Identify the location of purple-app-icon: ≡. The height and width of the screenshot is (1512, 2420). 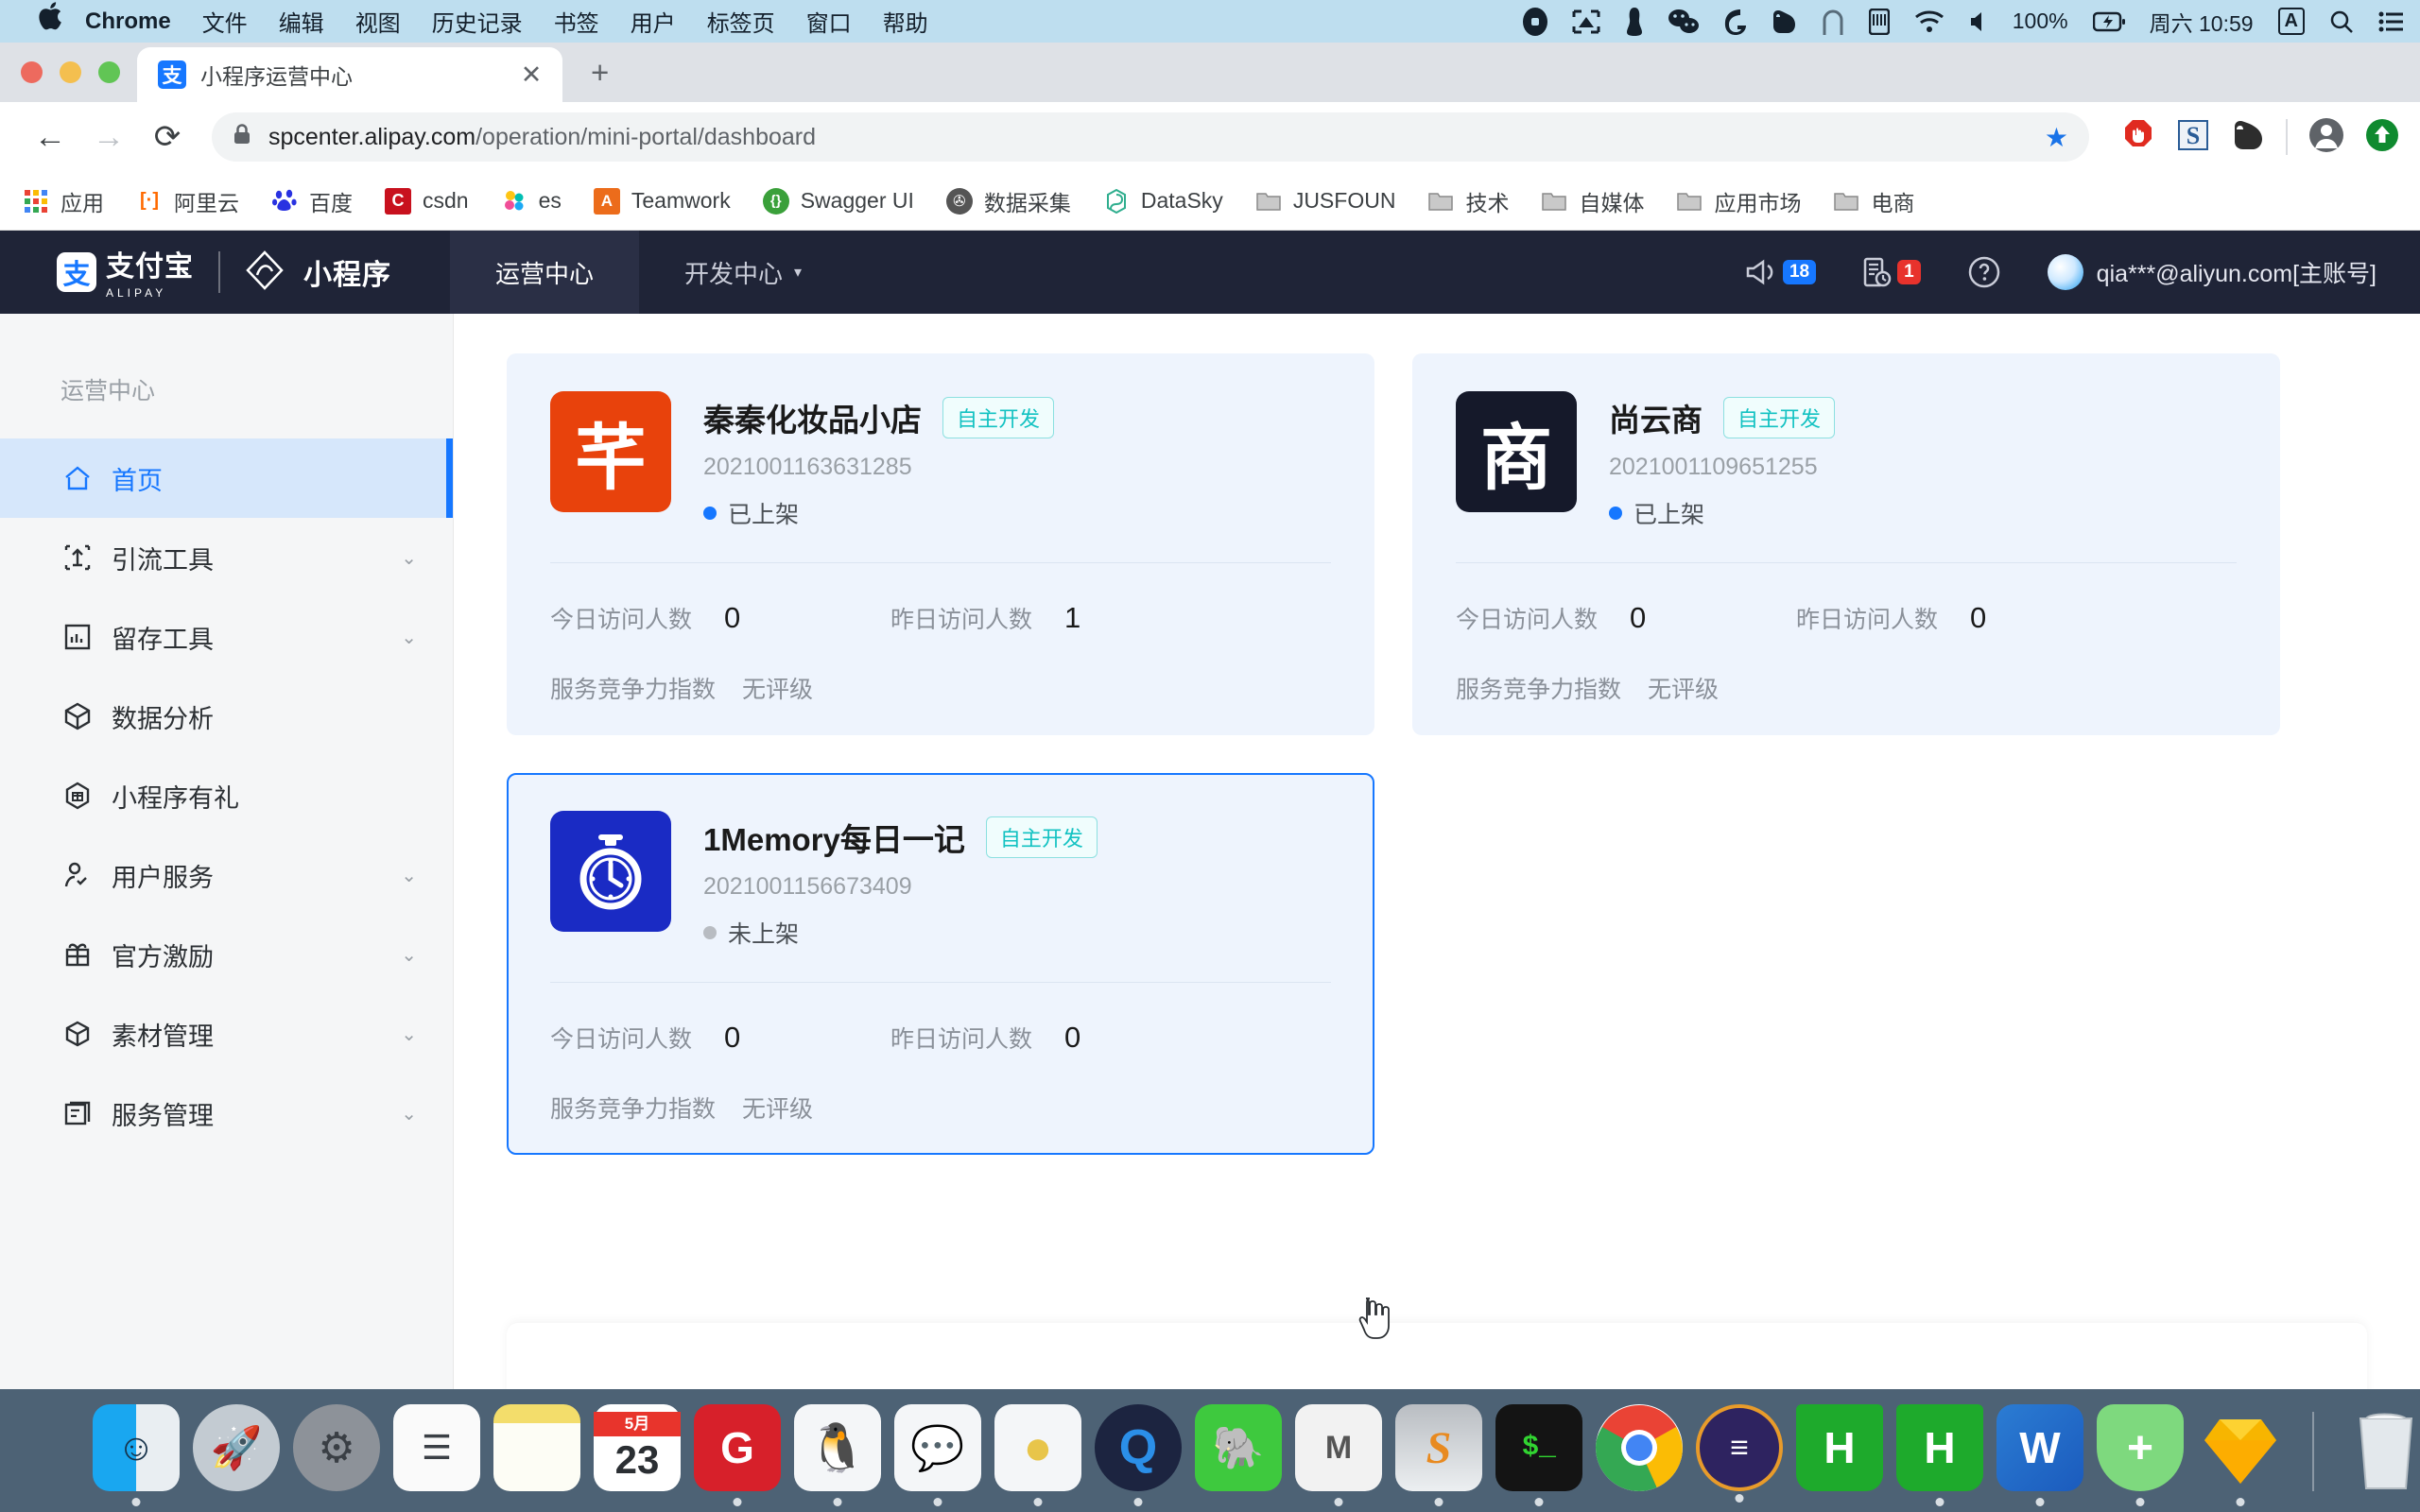
(1739, 1453).